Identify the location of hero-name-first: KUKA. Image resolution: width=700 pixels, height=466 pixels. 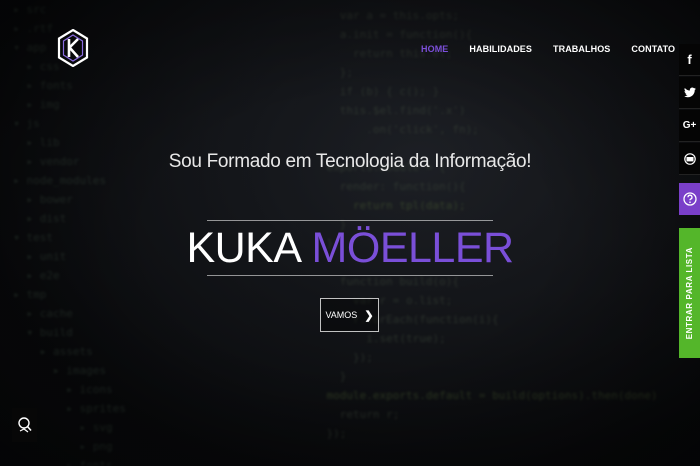
(244, 247).